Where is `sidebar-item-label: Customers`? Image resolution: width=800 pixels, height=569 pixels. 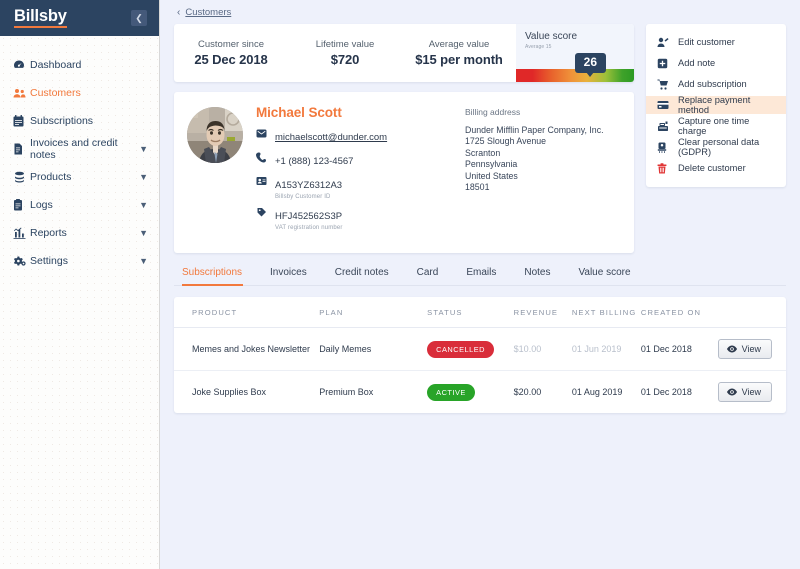
sidebar-item-label: Customers is located at coordinates (55, 92).